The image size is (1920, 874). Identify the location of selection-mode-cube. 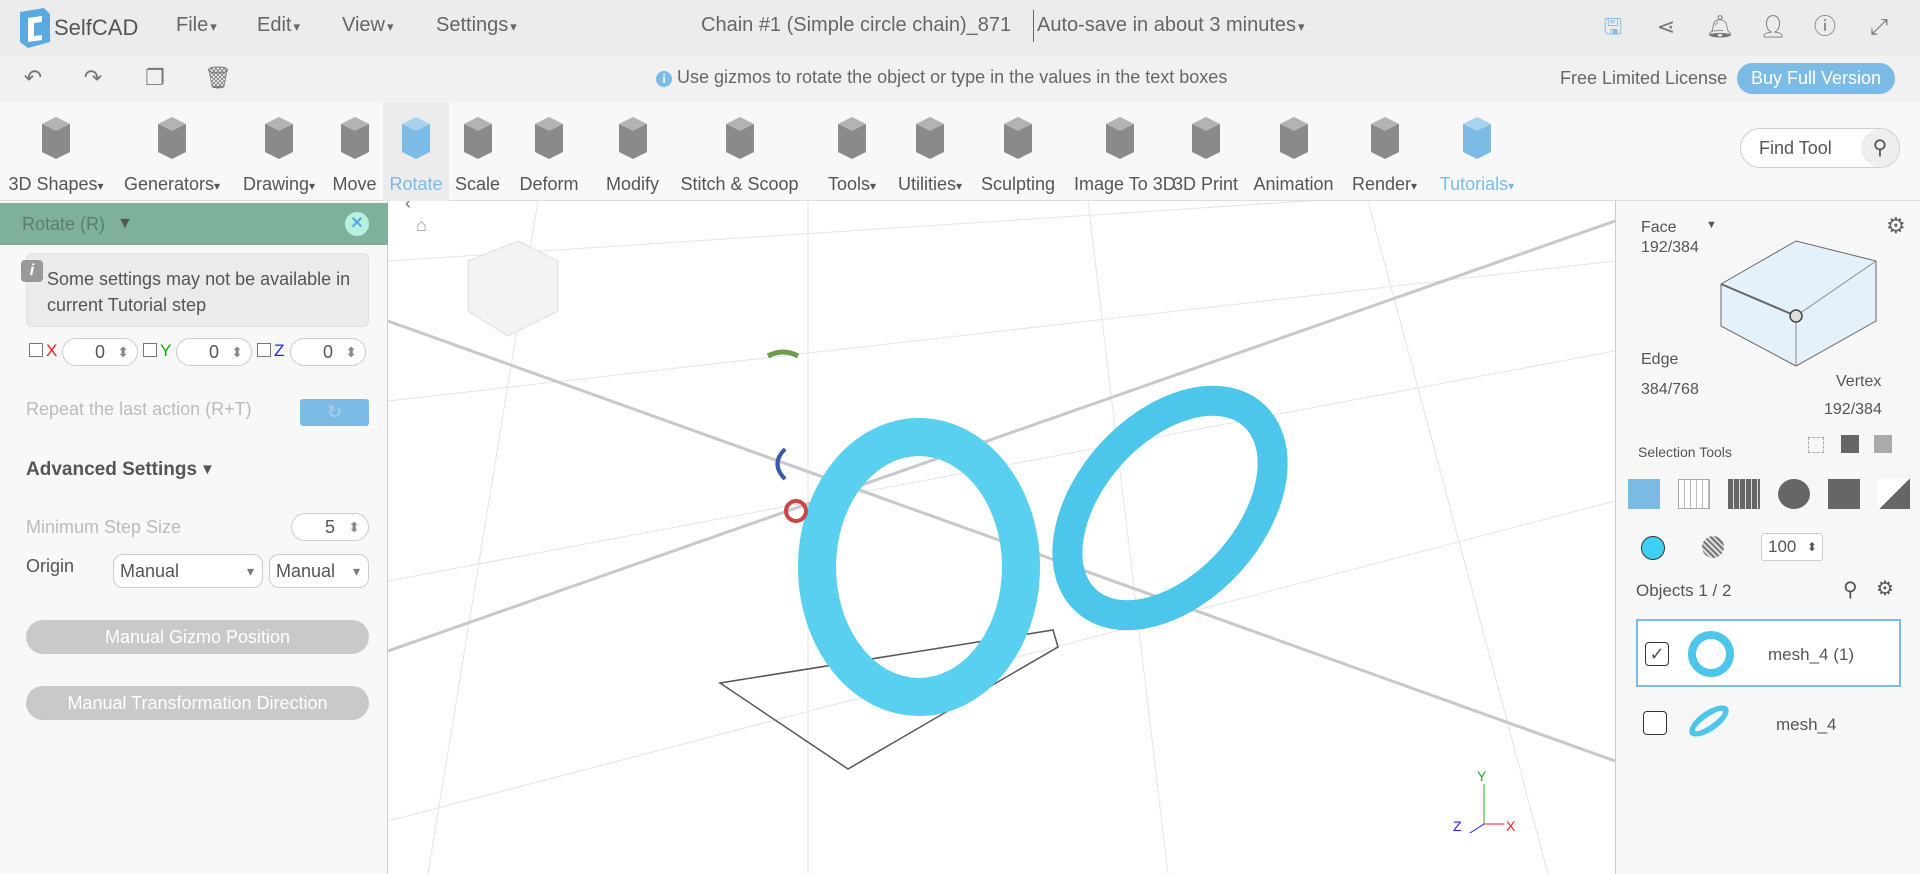
(1796, 303).